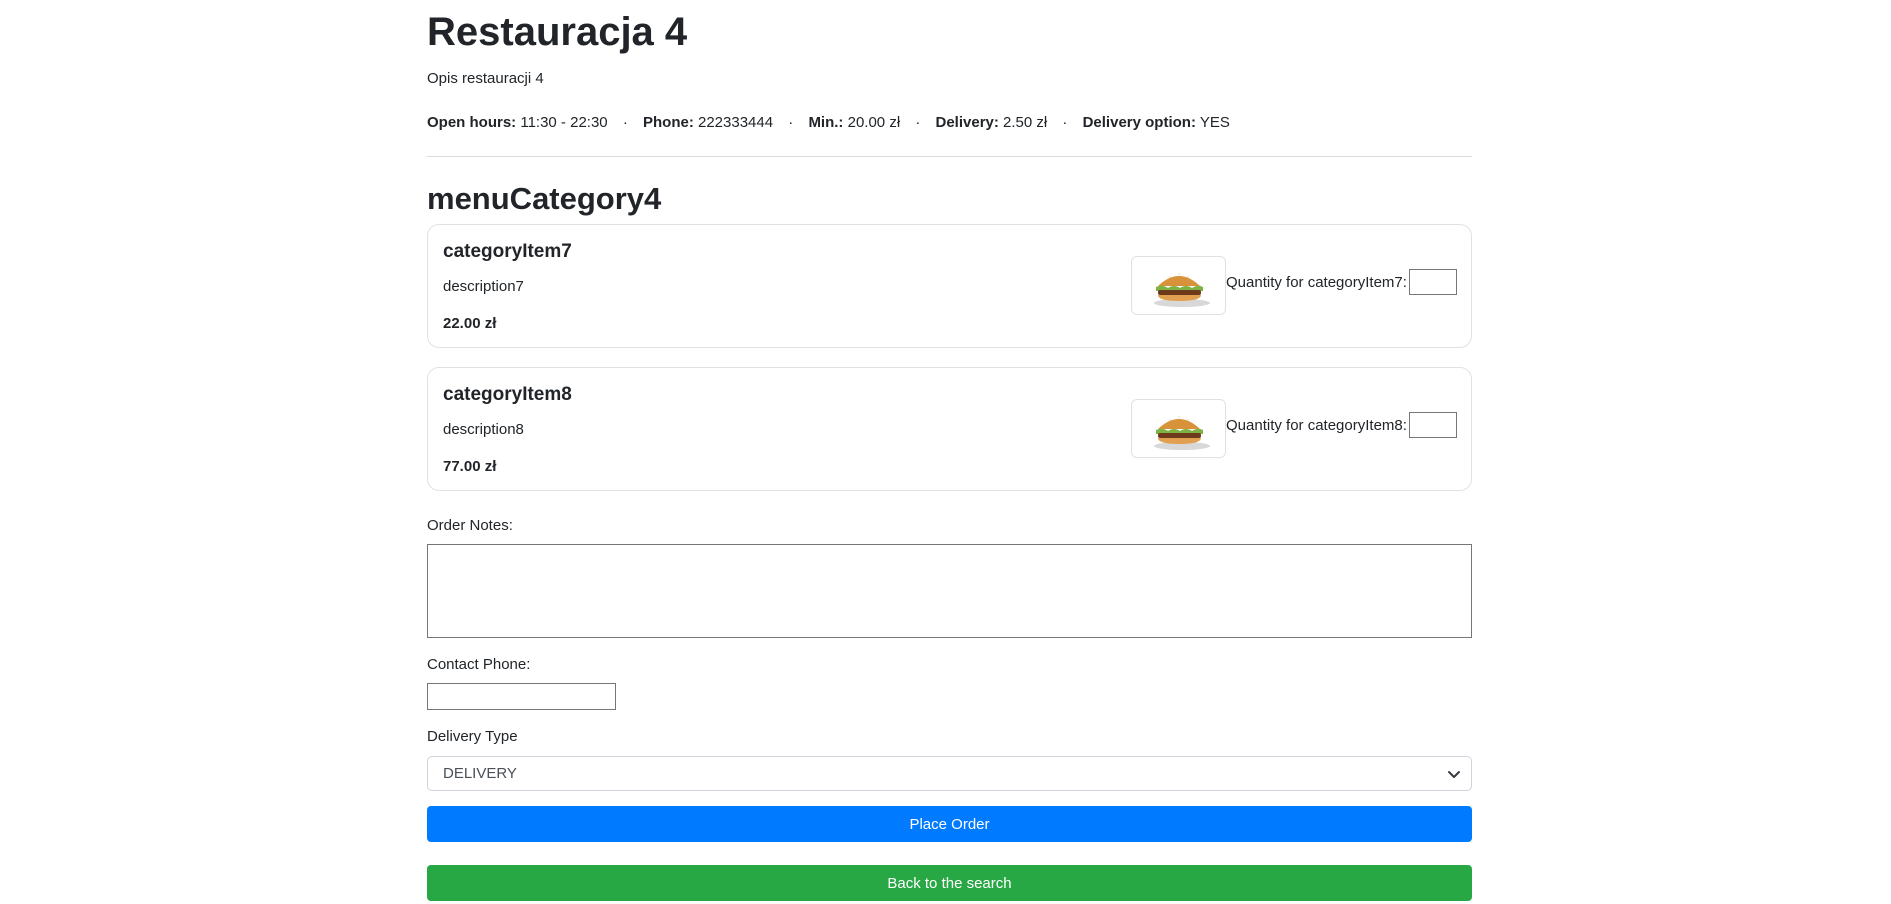  I want to click on menu-item-price: 22.00 zł, so click(470, 323).